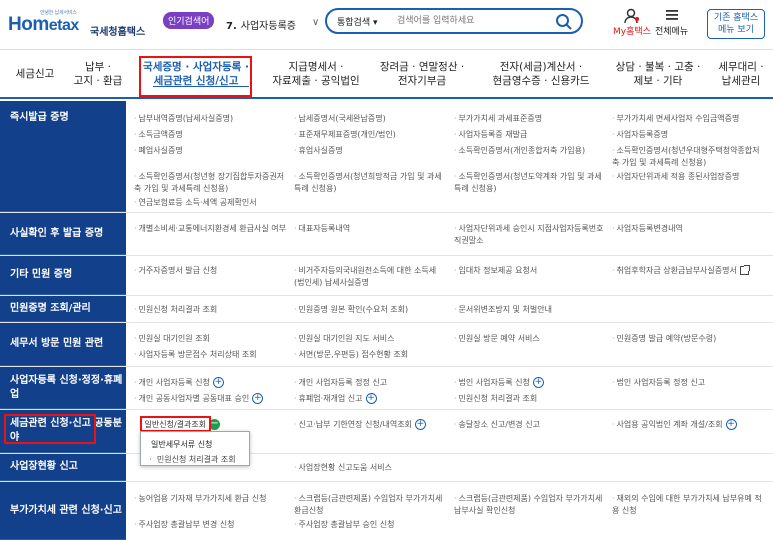  I want to click on gnb-statements: 지급명세서 · 자료제출 · 공익법인, so click(316, 74).